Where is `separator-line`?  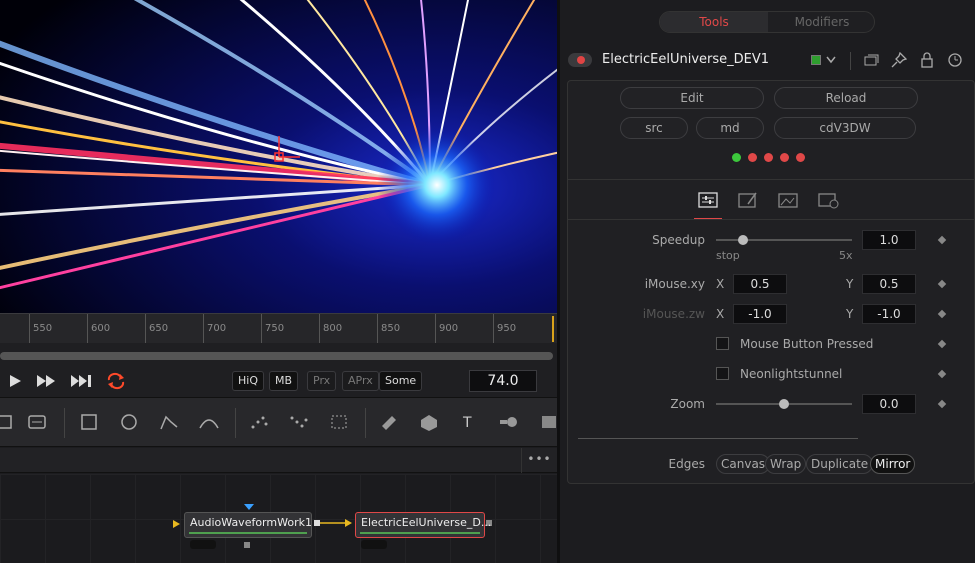 separator-line is located at coordinates (718, 438).